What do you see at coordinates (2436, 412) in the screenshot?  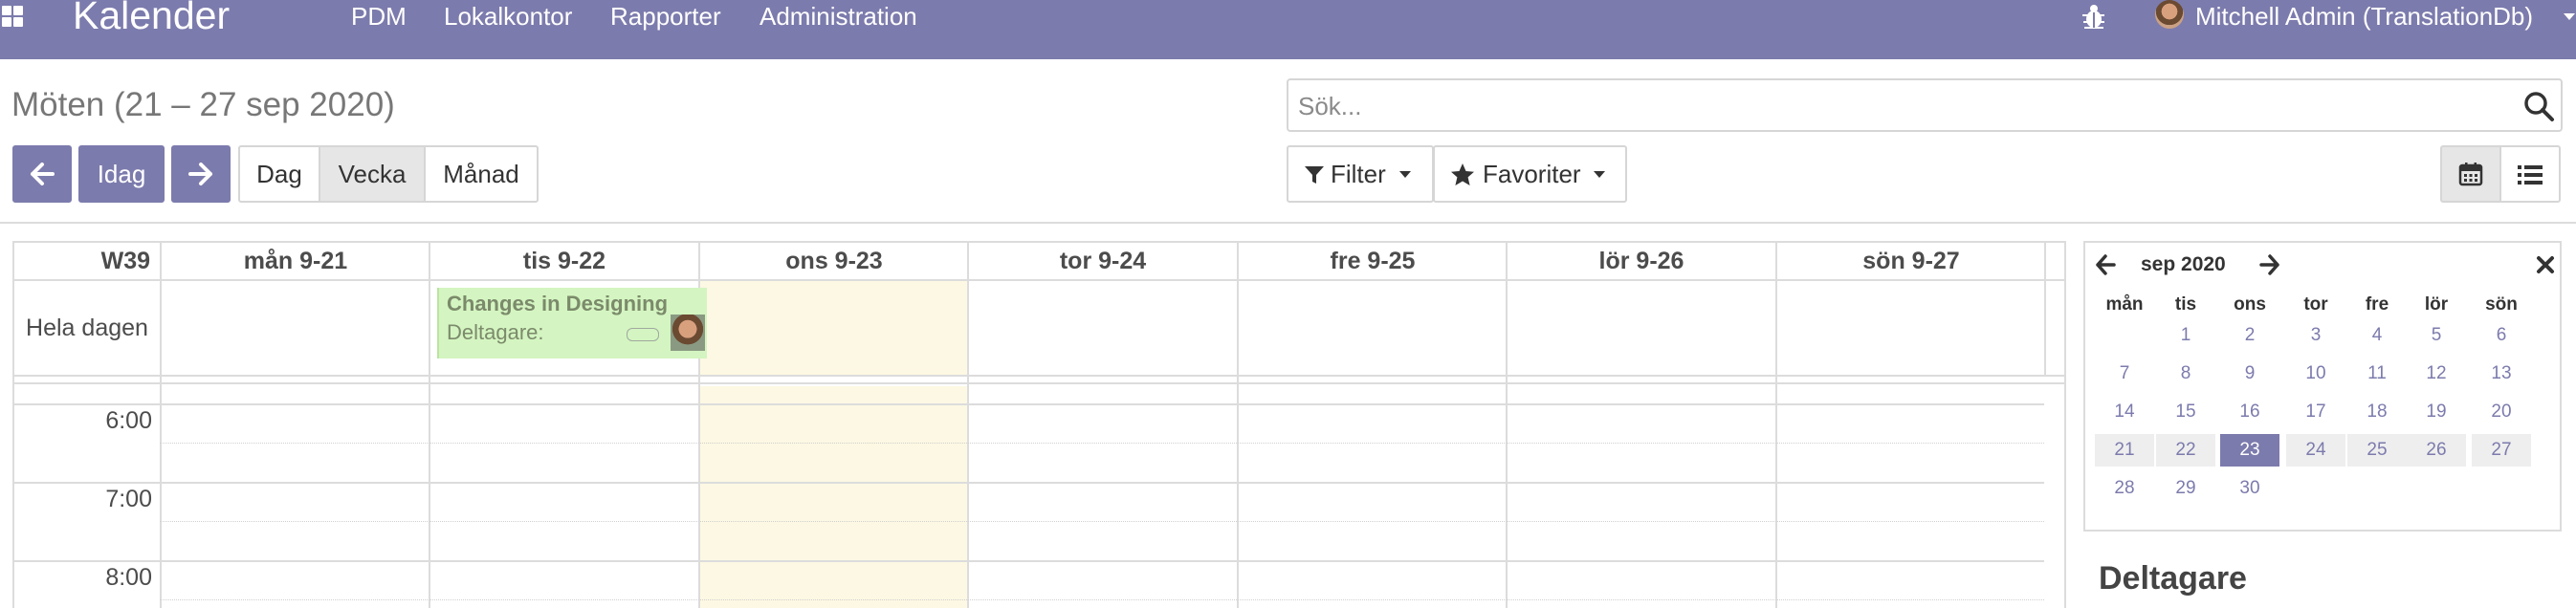 I see `mini-calendar-day: 19` at bounding box center [2436, 412].